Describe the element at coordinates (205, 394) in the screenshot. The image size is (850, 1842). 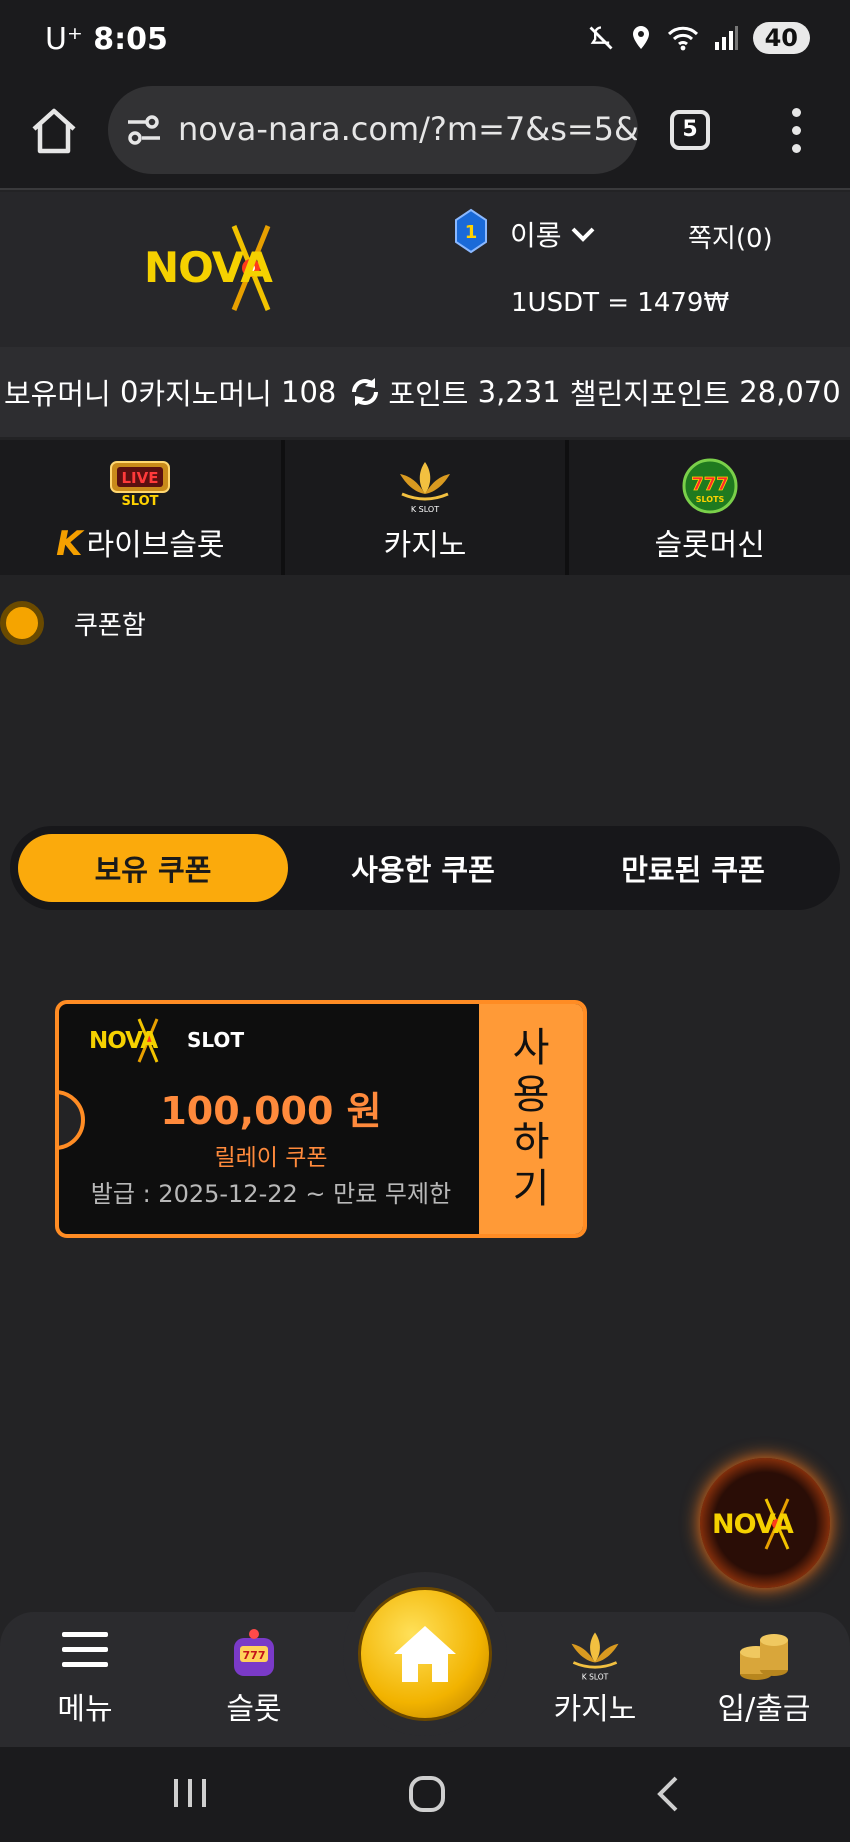
I see `casino-money-label: 카지노머니` at that location.